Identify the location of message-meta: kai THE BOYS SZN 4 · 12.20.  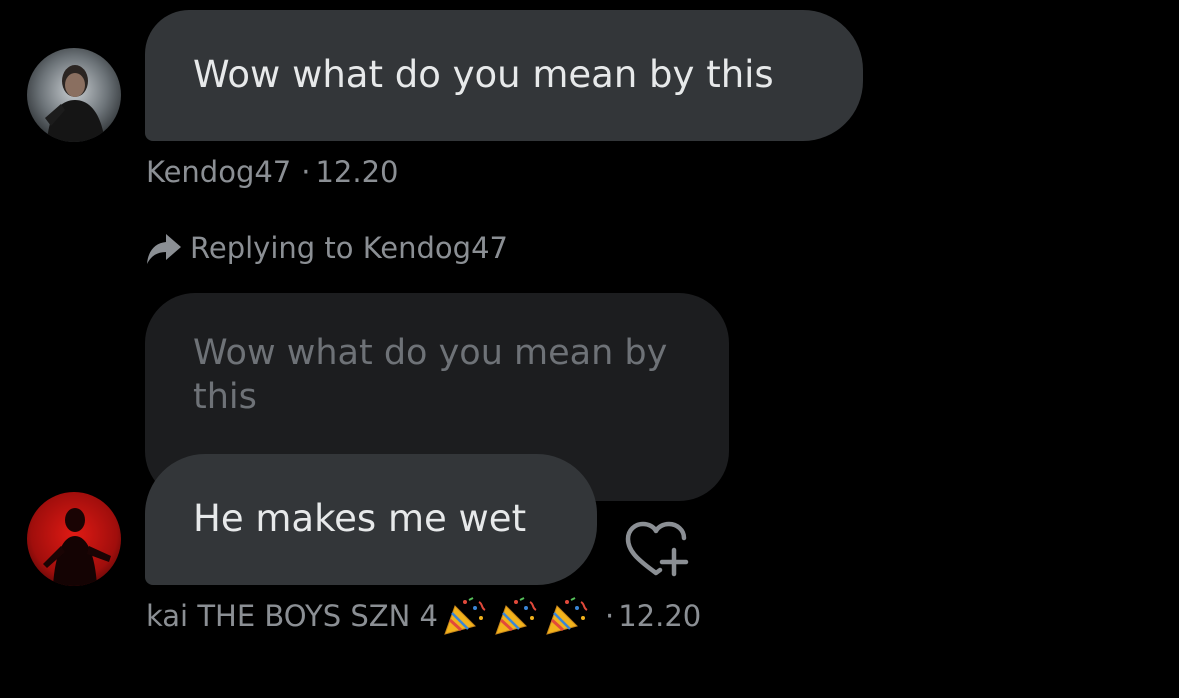
(423, 616).